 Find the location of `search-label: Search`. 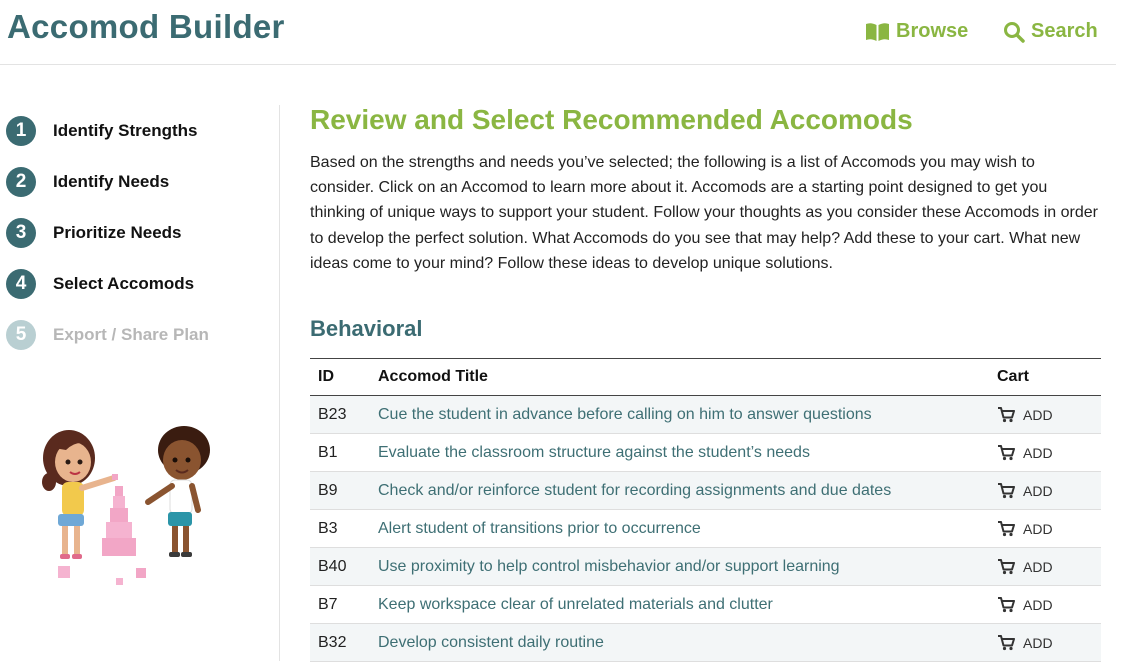

search-label: Search is located at coordinates (1064, 31).